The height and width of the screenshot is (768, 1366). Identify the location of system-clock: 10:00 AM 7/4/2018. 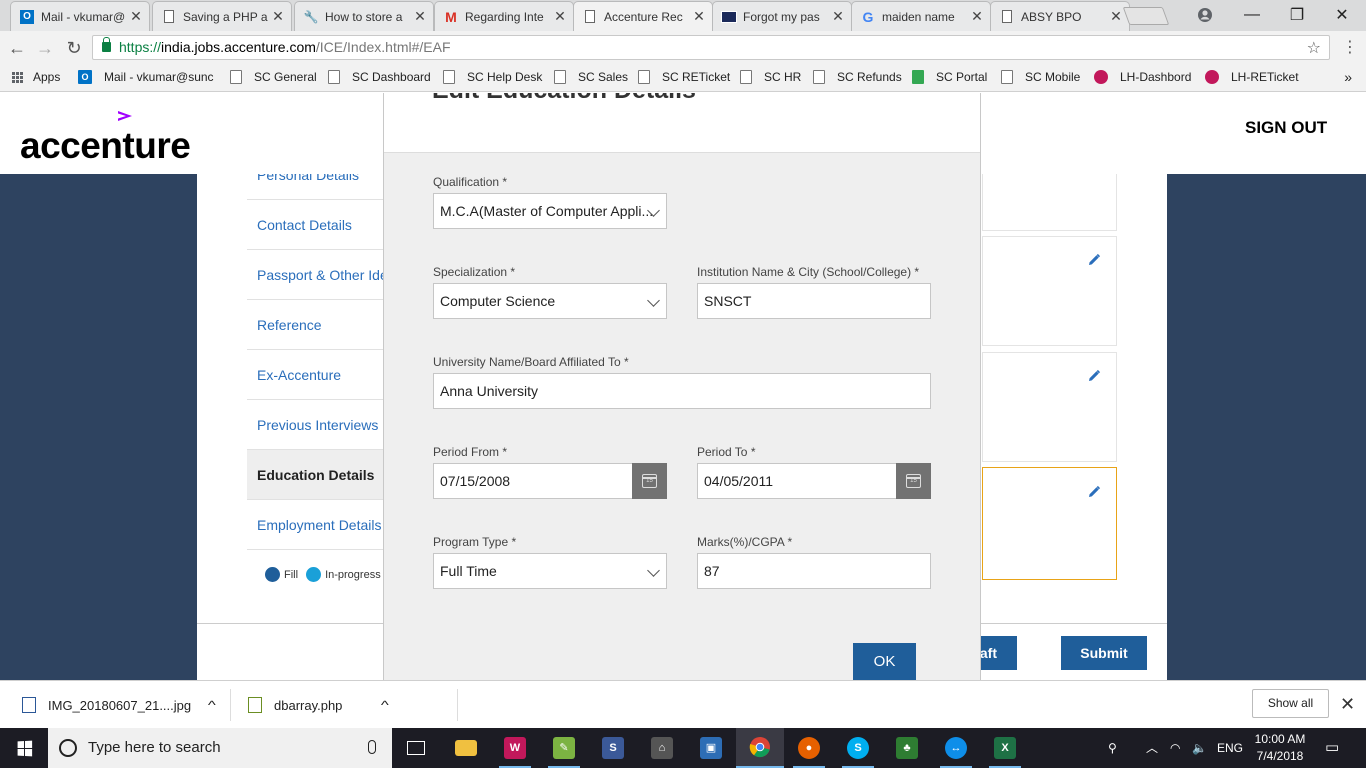
(1280, 748).